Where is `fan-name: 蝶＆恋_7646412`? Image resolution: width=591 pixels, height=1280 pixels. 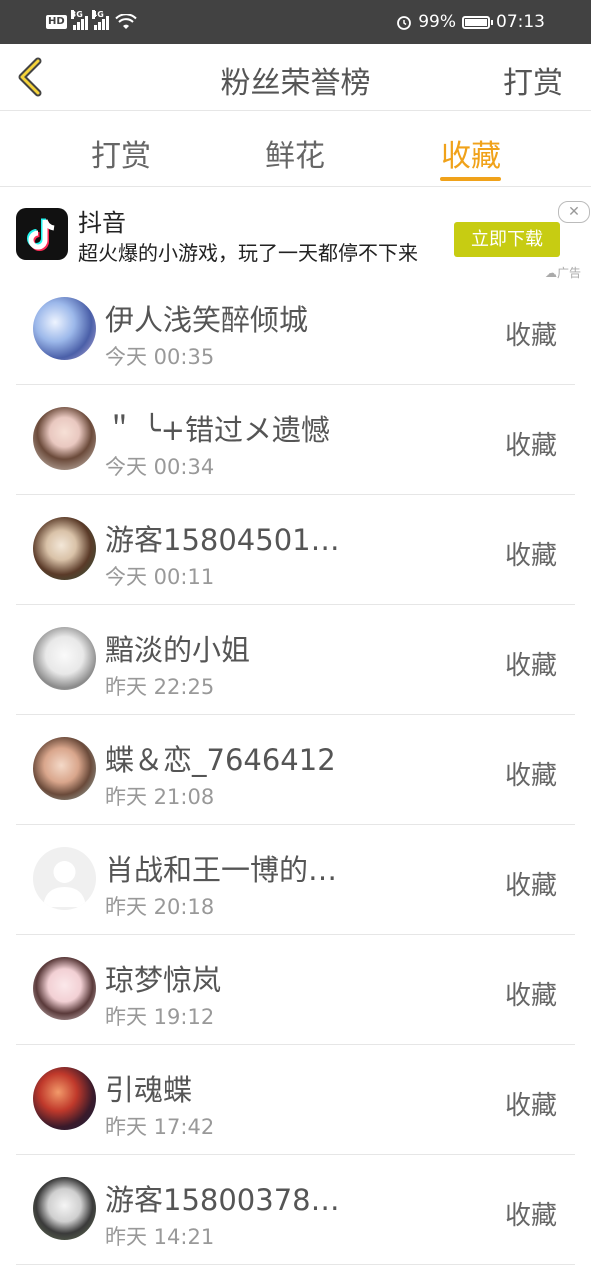 fan-name: 蝶＆恋_7646412 is located at coordinates (220, 760).